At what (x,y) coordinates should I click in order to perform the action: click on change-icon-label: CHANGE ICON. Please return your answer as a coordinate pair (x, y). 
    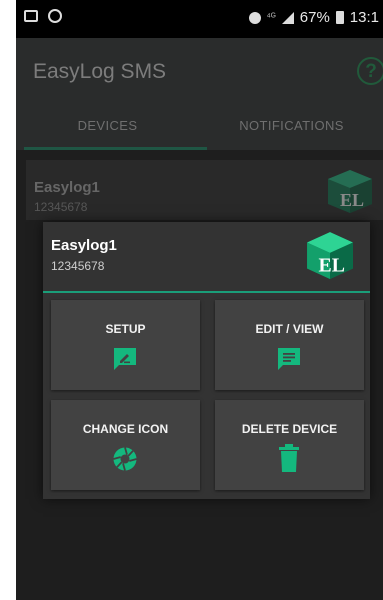
    Looking at the image, I should click on (125, 429).